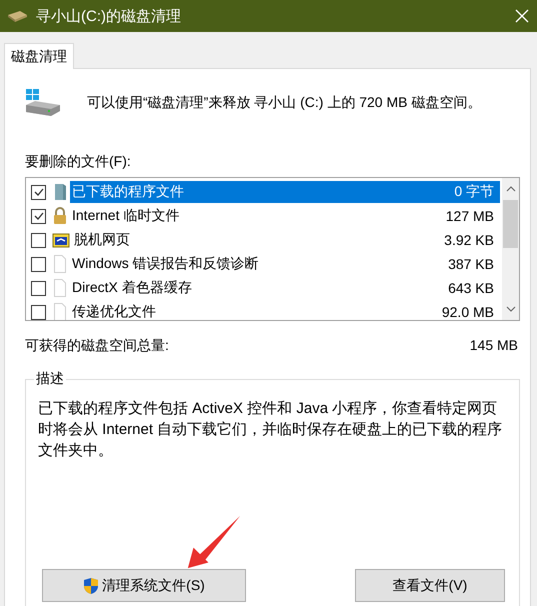 The height and width of the screenshot is (606, 537). I want to click on hard-drive-icon, so click(43, 103).